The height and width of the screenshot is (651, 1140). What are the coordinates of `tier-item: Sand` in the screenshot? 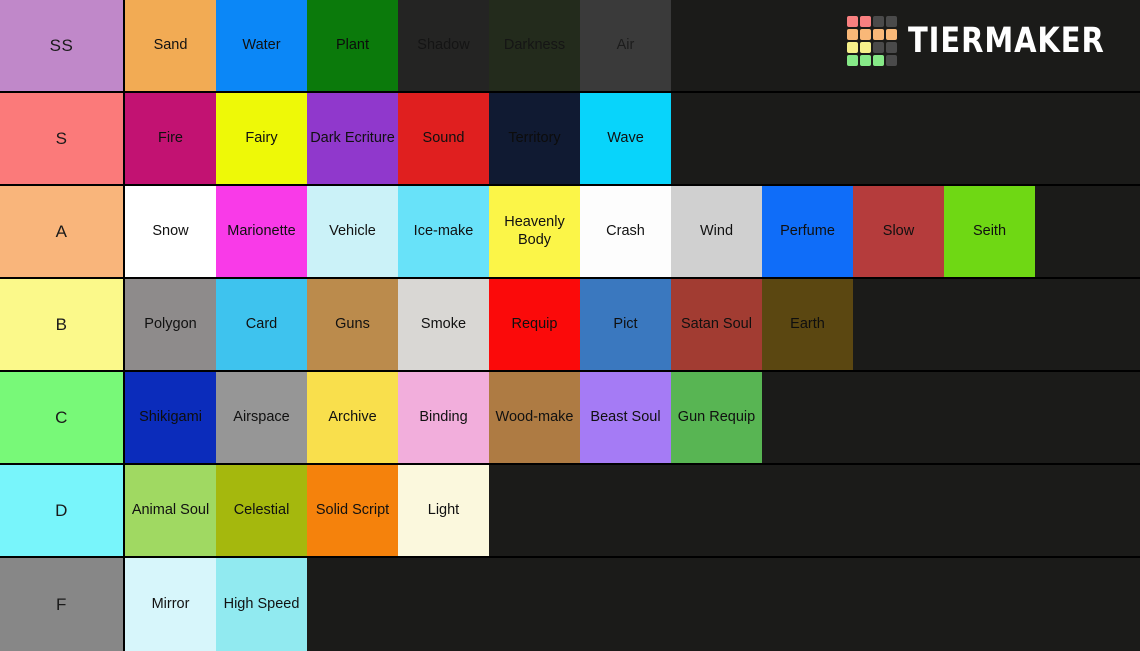 It's located at (170, 45).